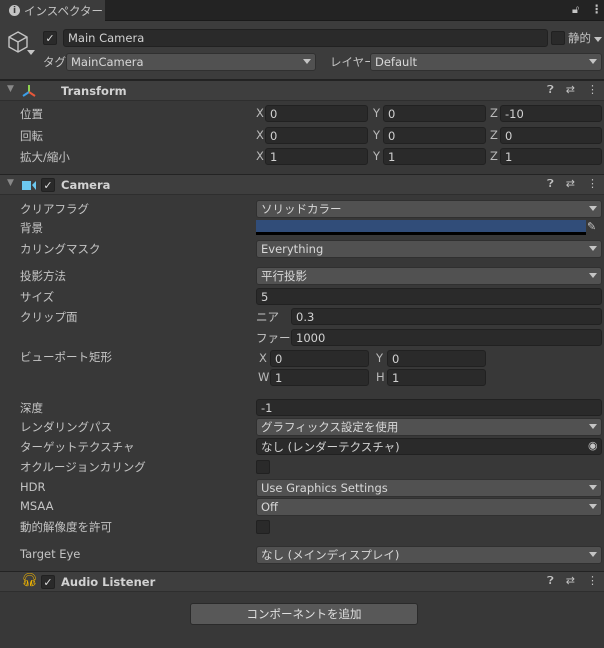 This screenshot has height=648, width=604. Describe the element at coordinates (591, 226) in the screenshot. I see `eyedropper-icon: ✎` at that location.